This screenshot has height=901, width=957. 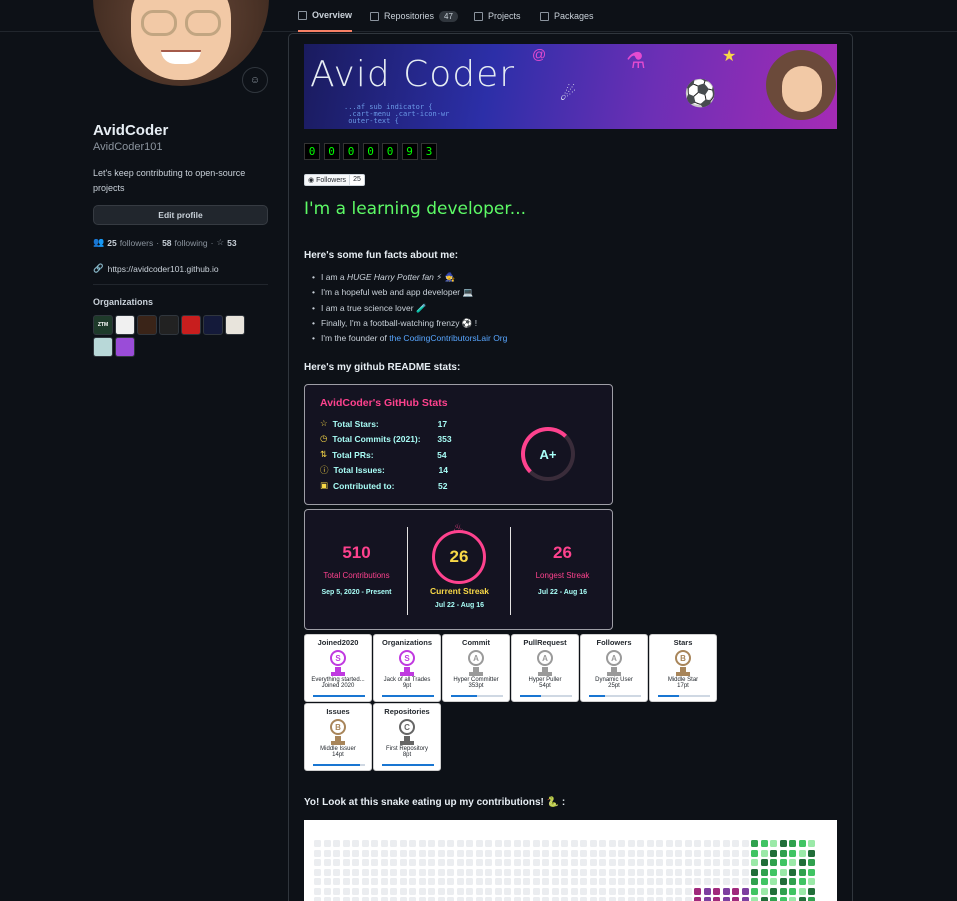 I want to click on profile-website: 🔗 https://avidcoder101.github.io, so click(x=156, y=268).